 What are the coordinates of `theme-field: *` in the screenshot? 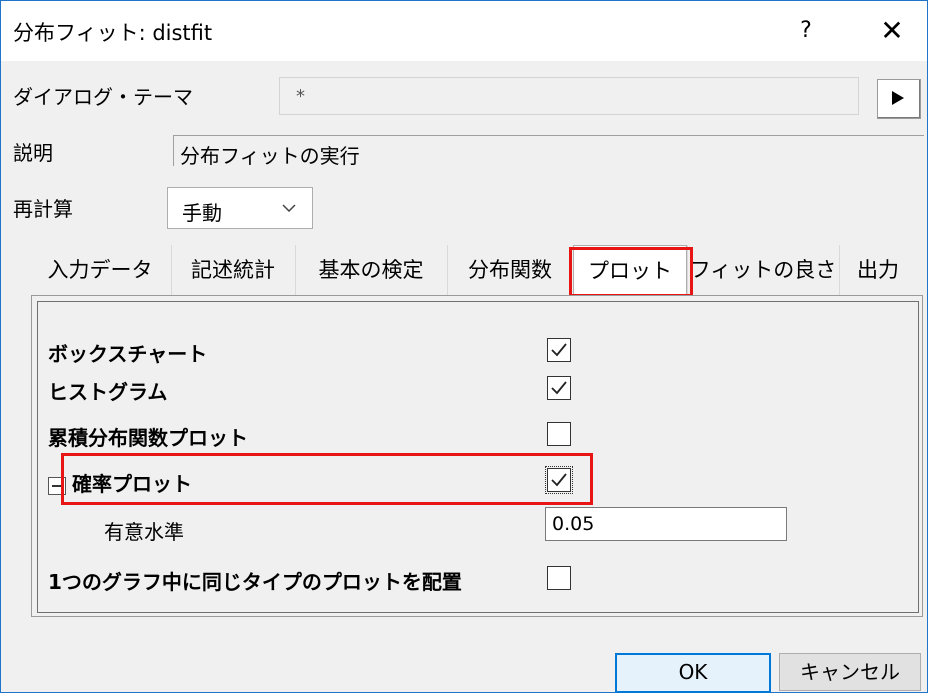 It's located at (569, 96).